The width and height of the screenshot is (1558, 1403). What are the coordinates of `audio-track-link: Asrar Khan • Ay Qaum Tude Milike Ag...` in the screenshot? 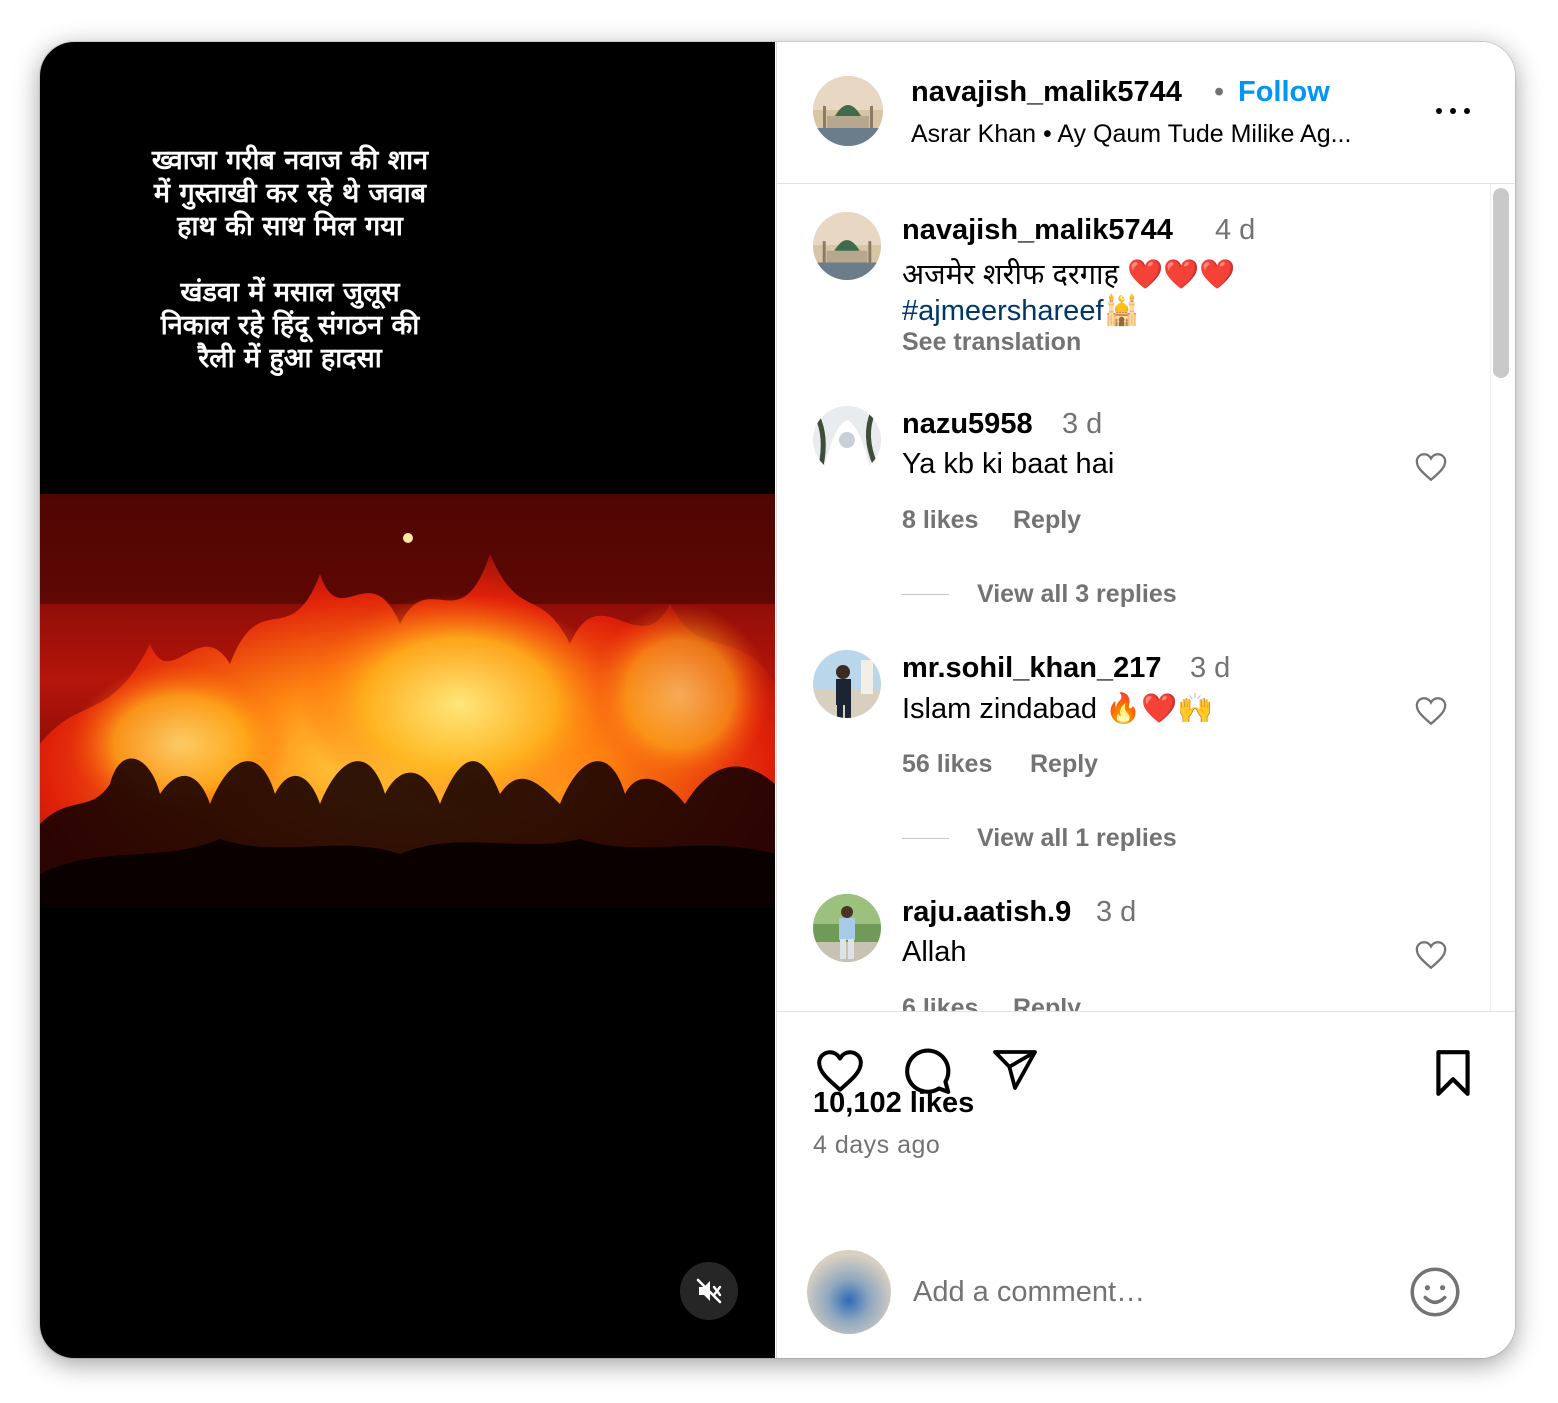 It's located at (1131, 134).